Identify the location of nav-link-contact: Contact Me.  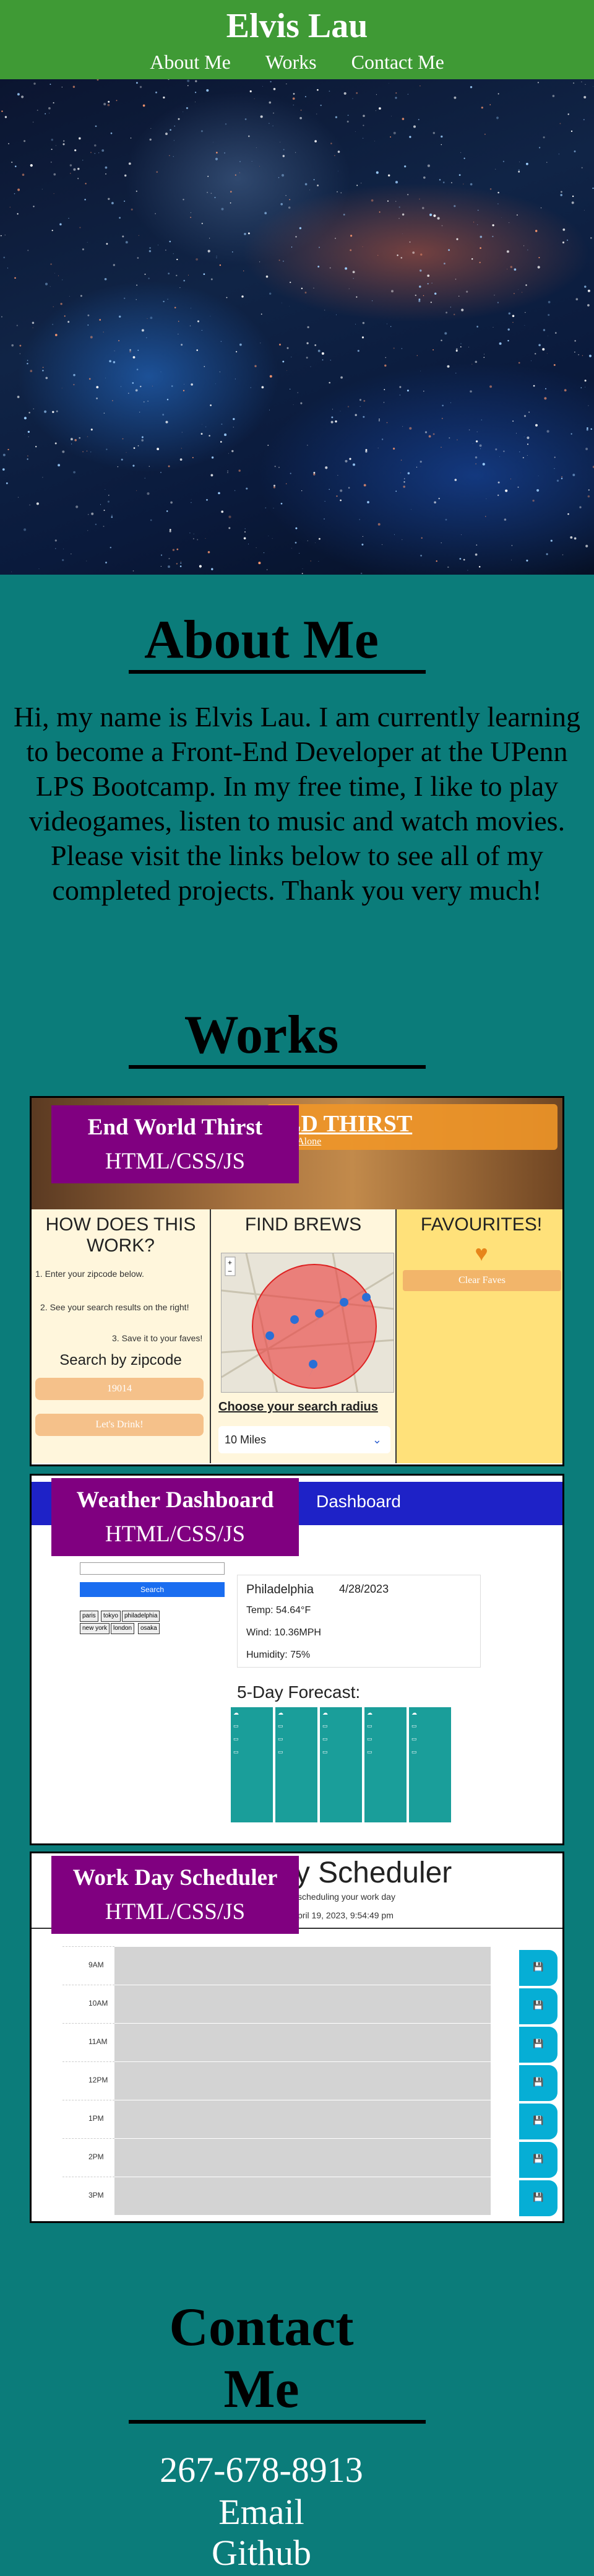
(397, 62).